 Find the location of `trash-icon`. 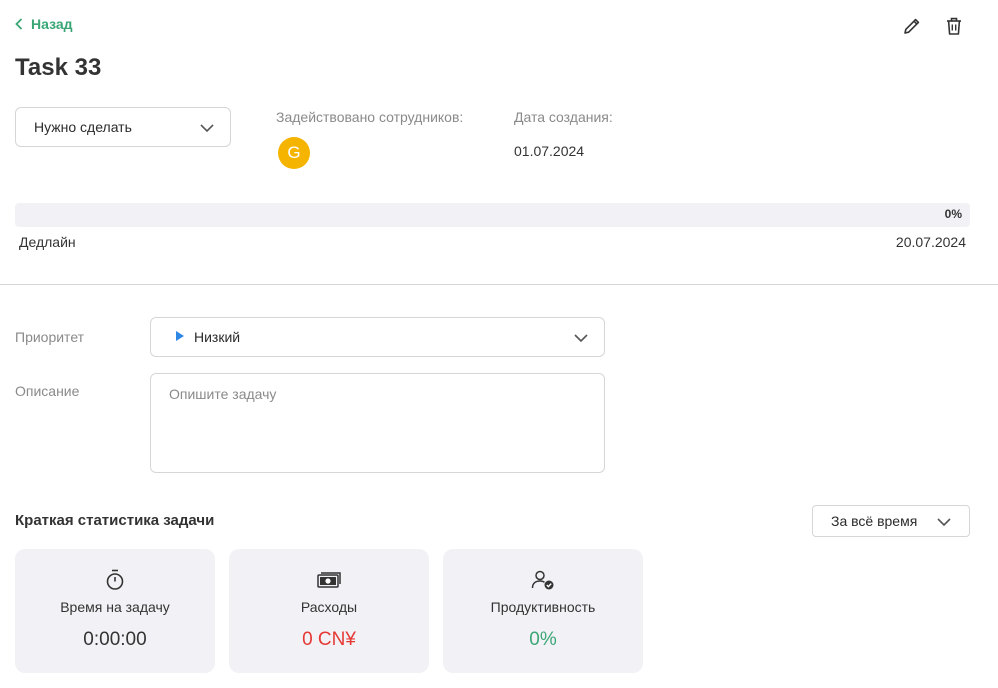

trash-icon is located at coordinates (954, 28).